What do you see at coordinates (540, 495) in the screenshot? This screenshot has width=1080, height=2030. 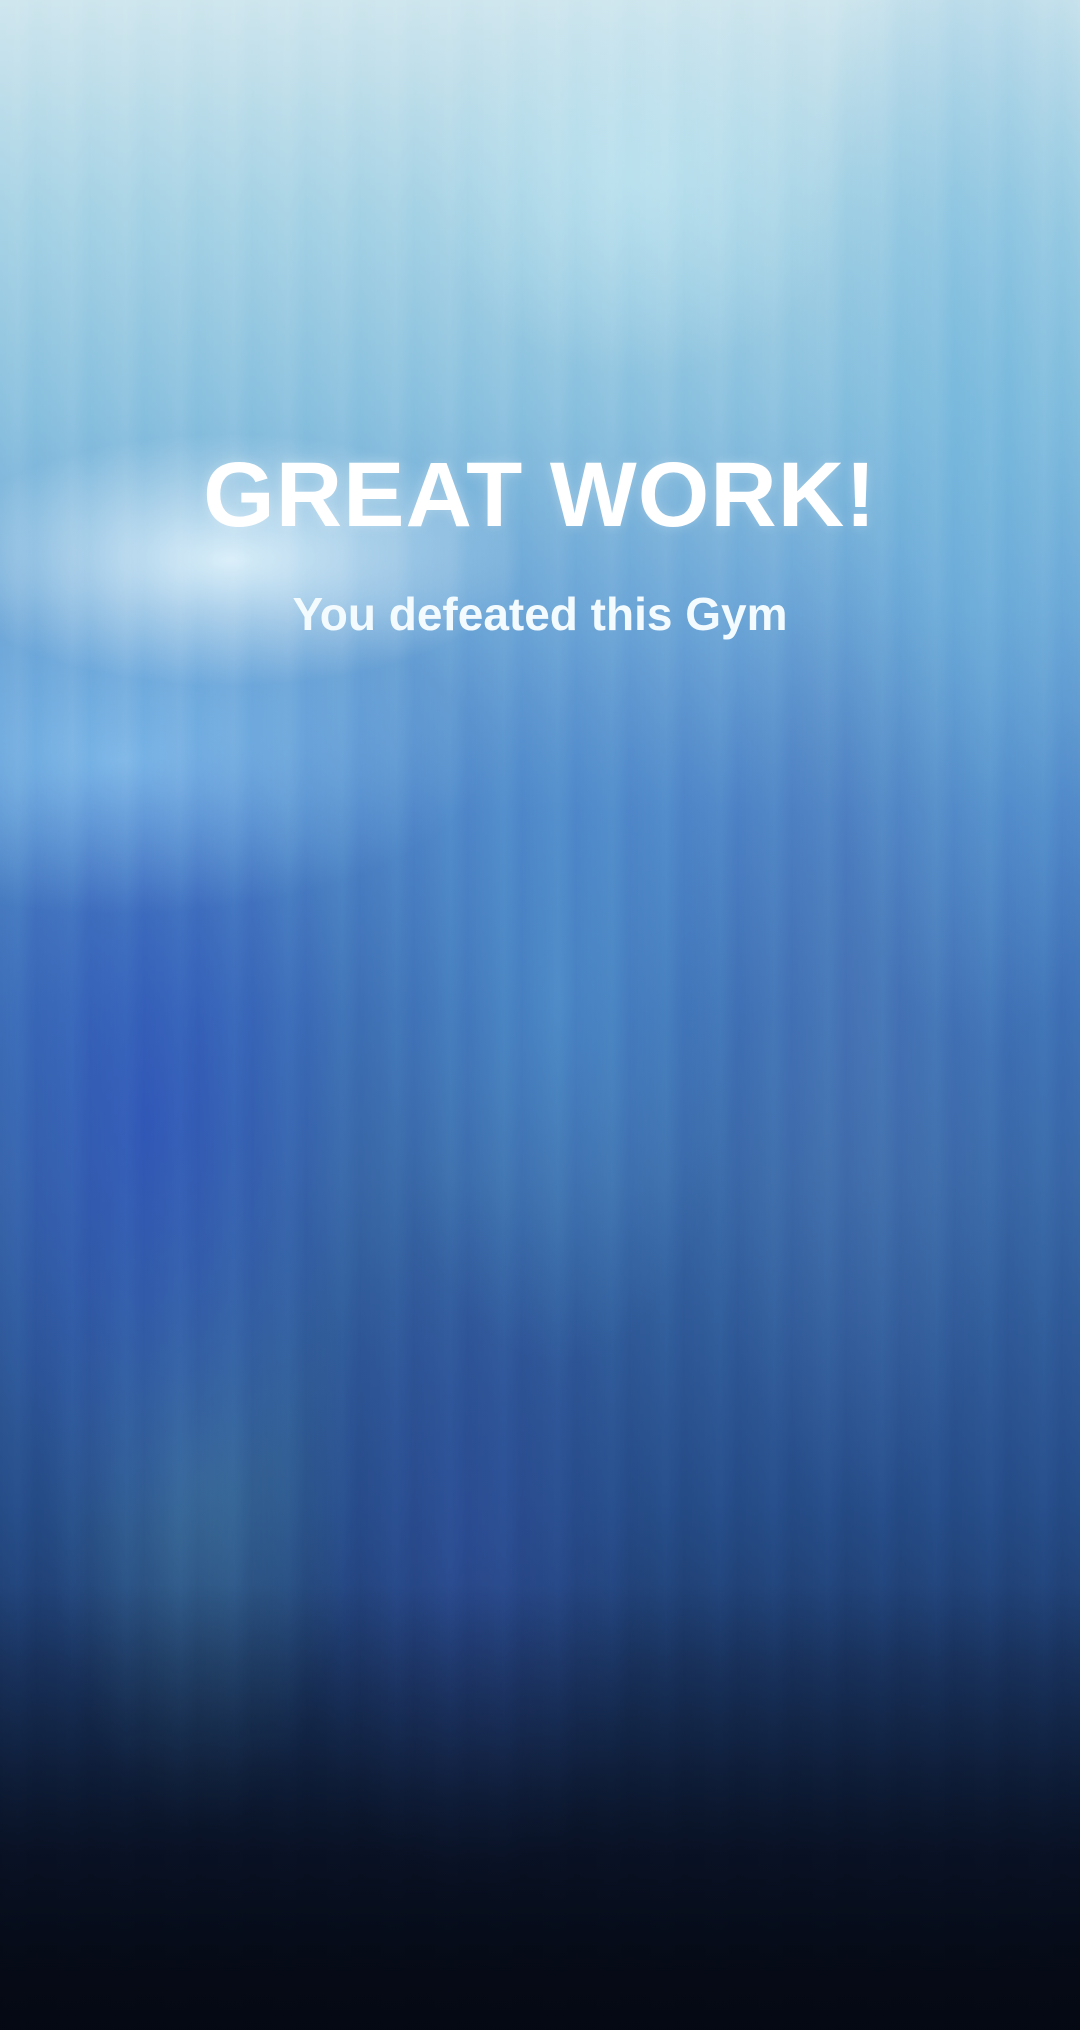 I see `victory-title: GREAT WORK!` at bounding box center [540, 495].